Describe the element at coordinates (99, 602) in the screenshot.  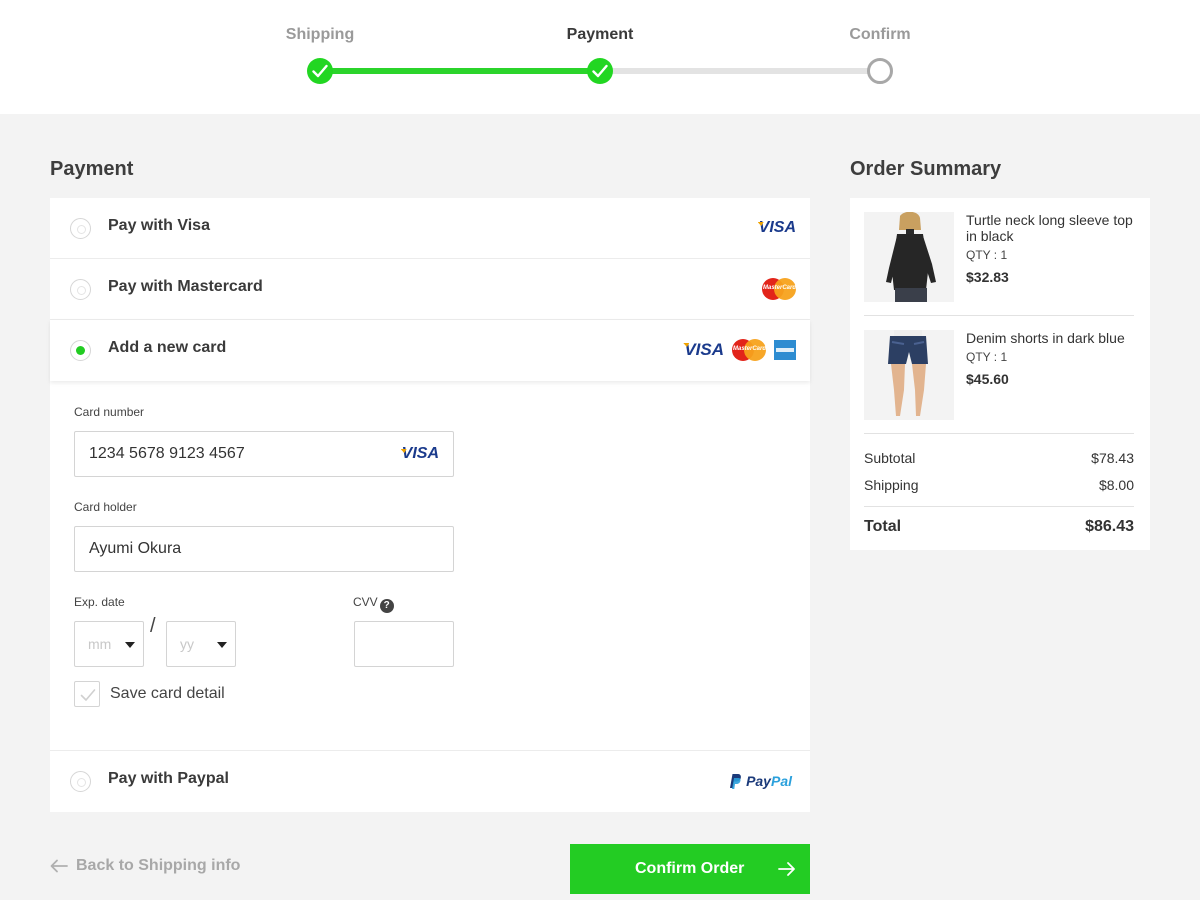
I see `exp-date-label: Exp. date` at that location.